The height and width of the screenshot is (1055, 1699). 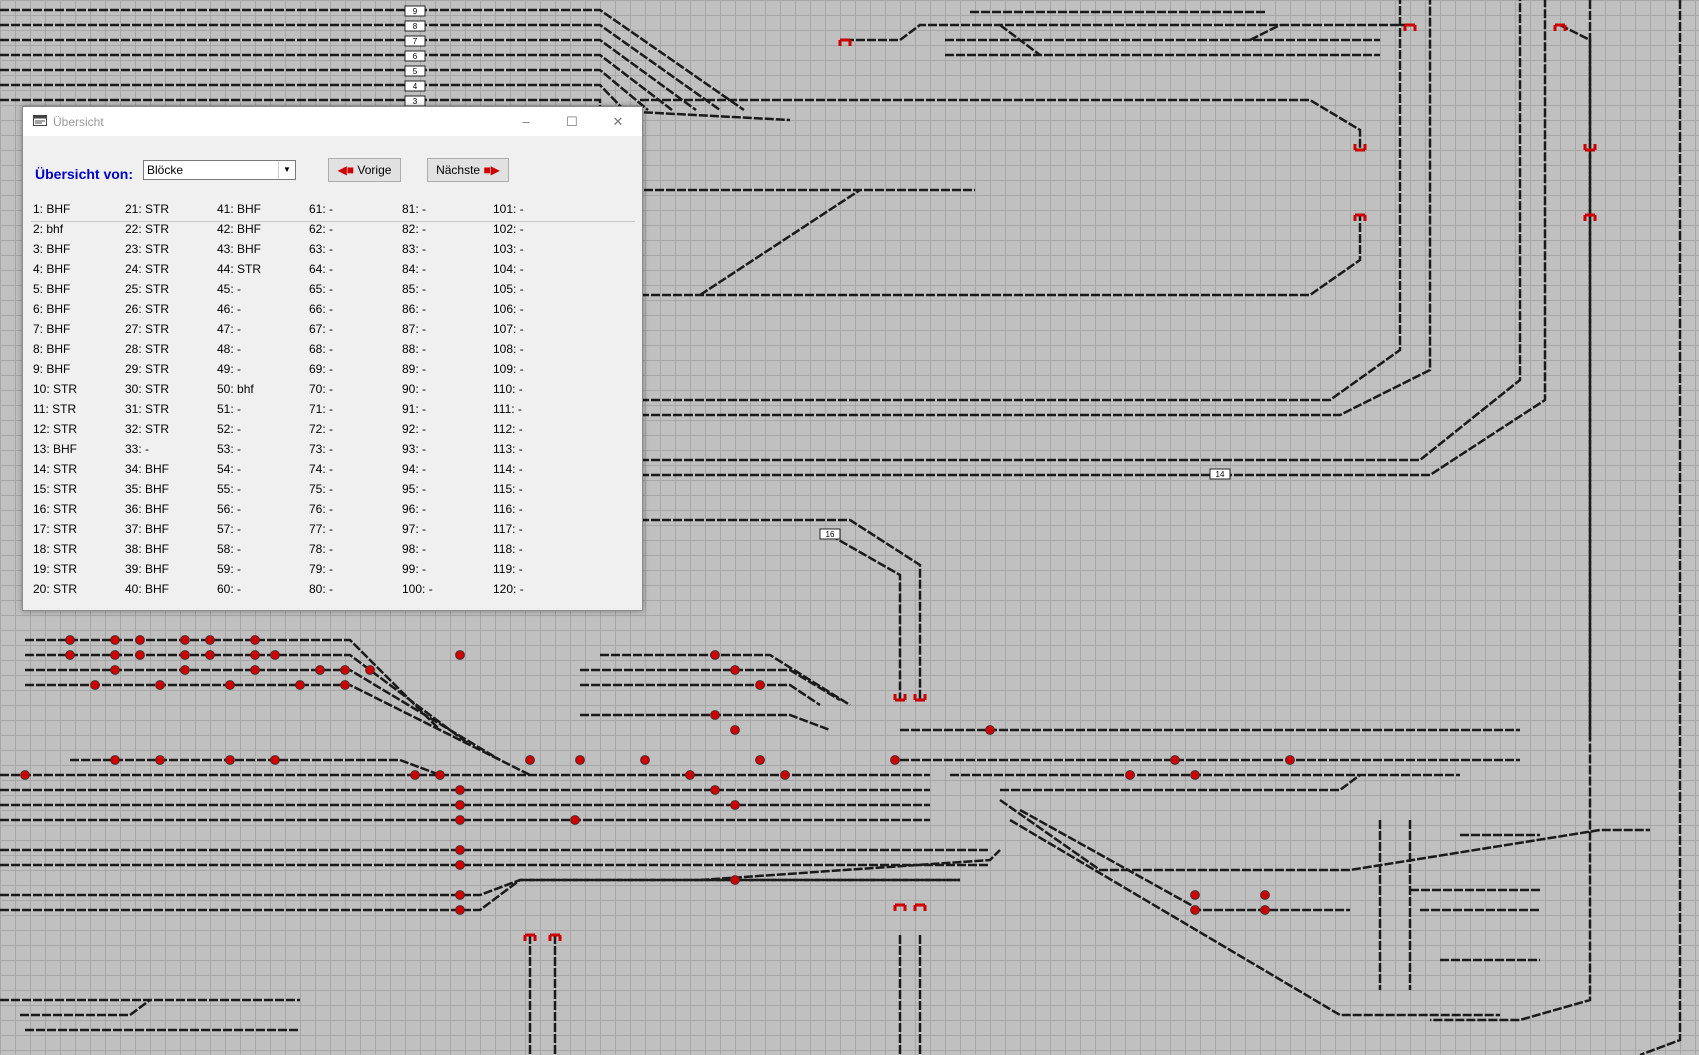 I want to click on block-entry: 4: BHF, so click(x=52, y=269).